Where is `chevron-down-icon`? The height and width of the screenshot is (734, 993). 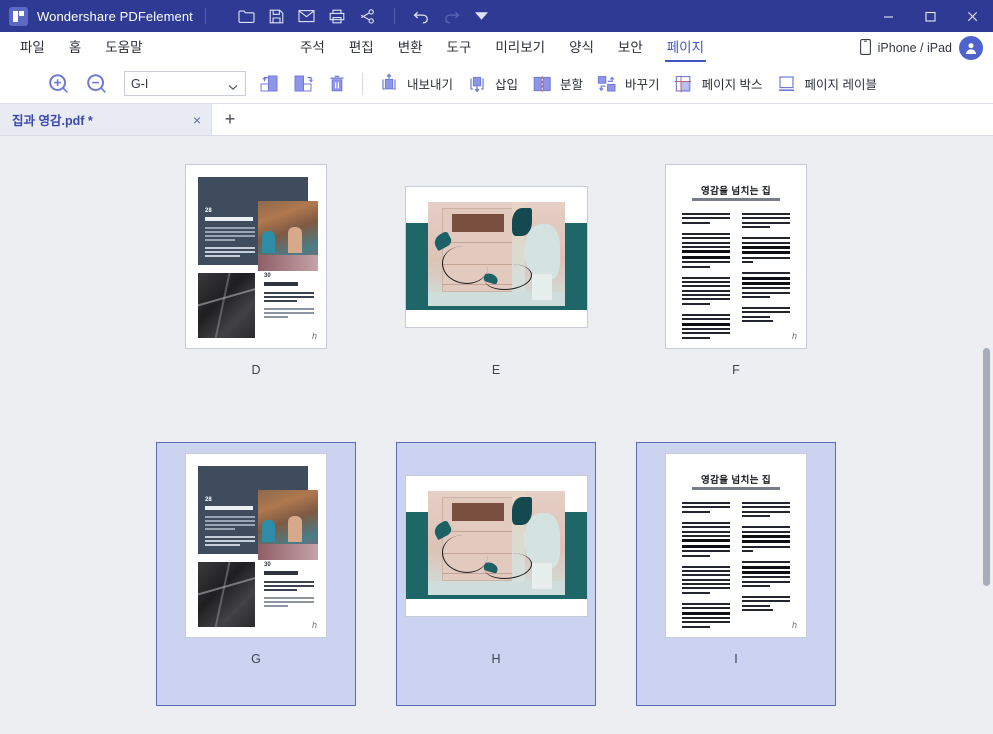
chevron-down-icon is located at coordinates (233, 87).